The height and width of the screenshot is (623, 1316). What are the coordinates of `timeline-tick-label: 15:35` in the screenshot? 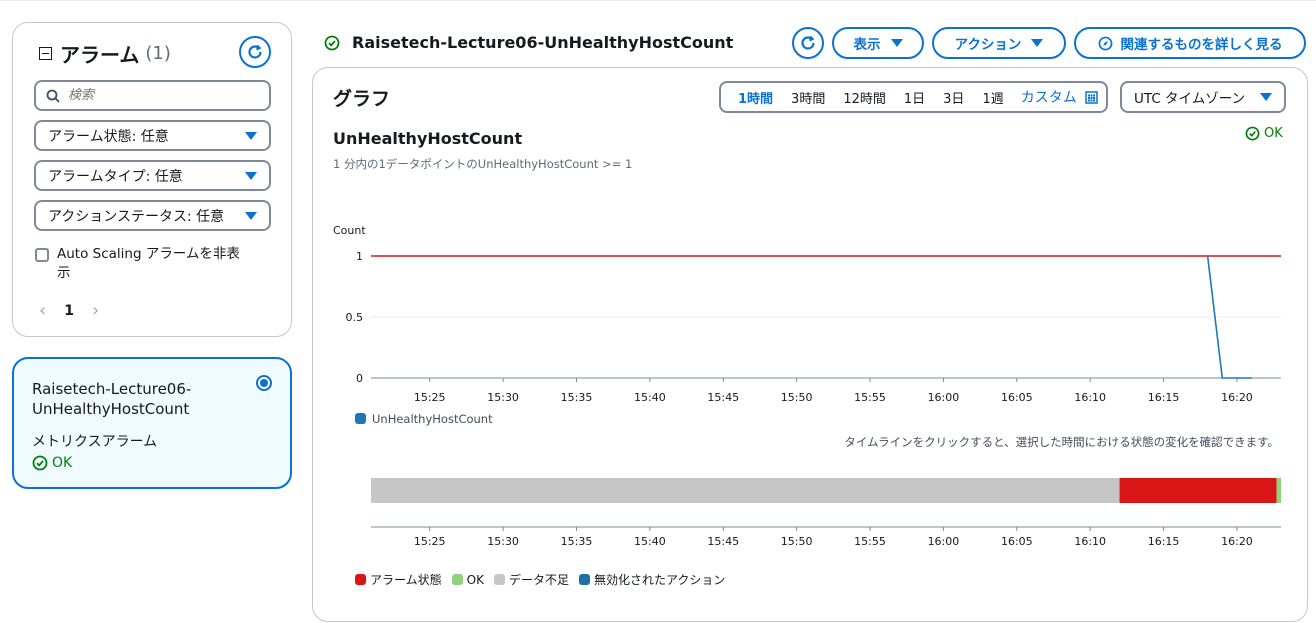 It's located at (577, 541).